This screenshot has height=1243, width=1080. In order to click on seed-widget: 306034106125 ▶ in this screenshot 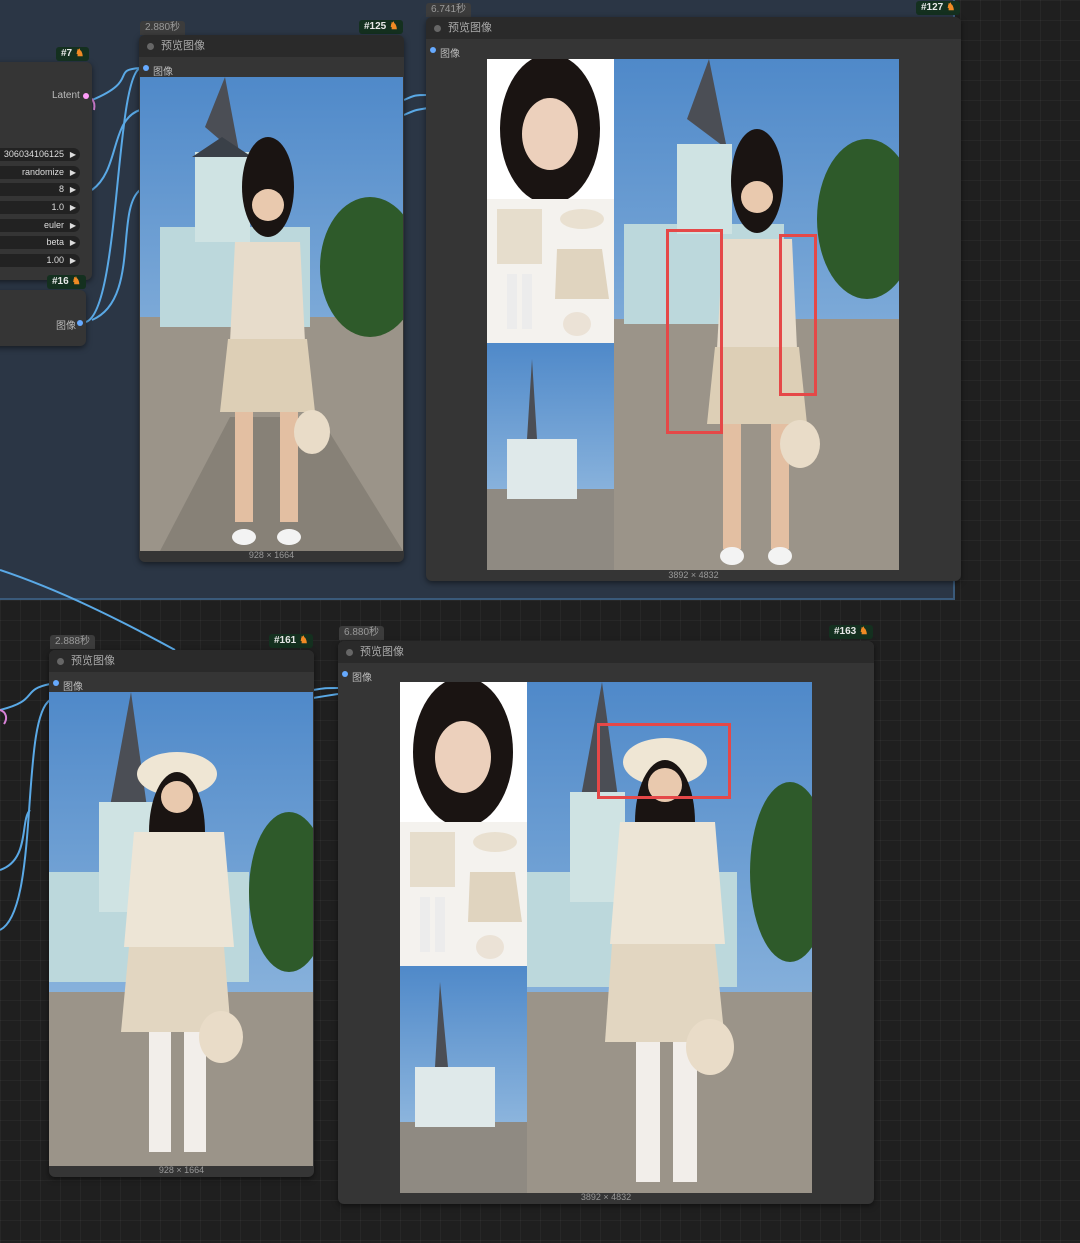, I will do `click(40, 154)`.